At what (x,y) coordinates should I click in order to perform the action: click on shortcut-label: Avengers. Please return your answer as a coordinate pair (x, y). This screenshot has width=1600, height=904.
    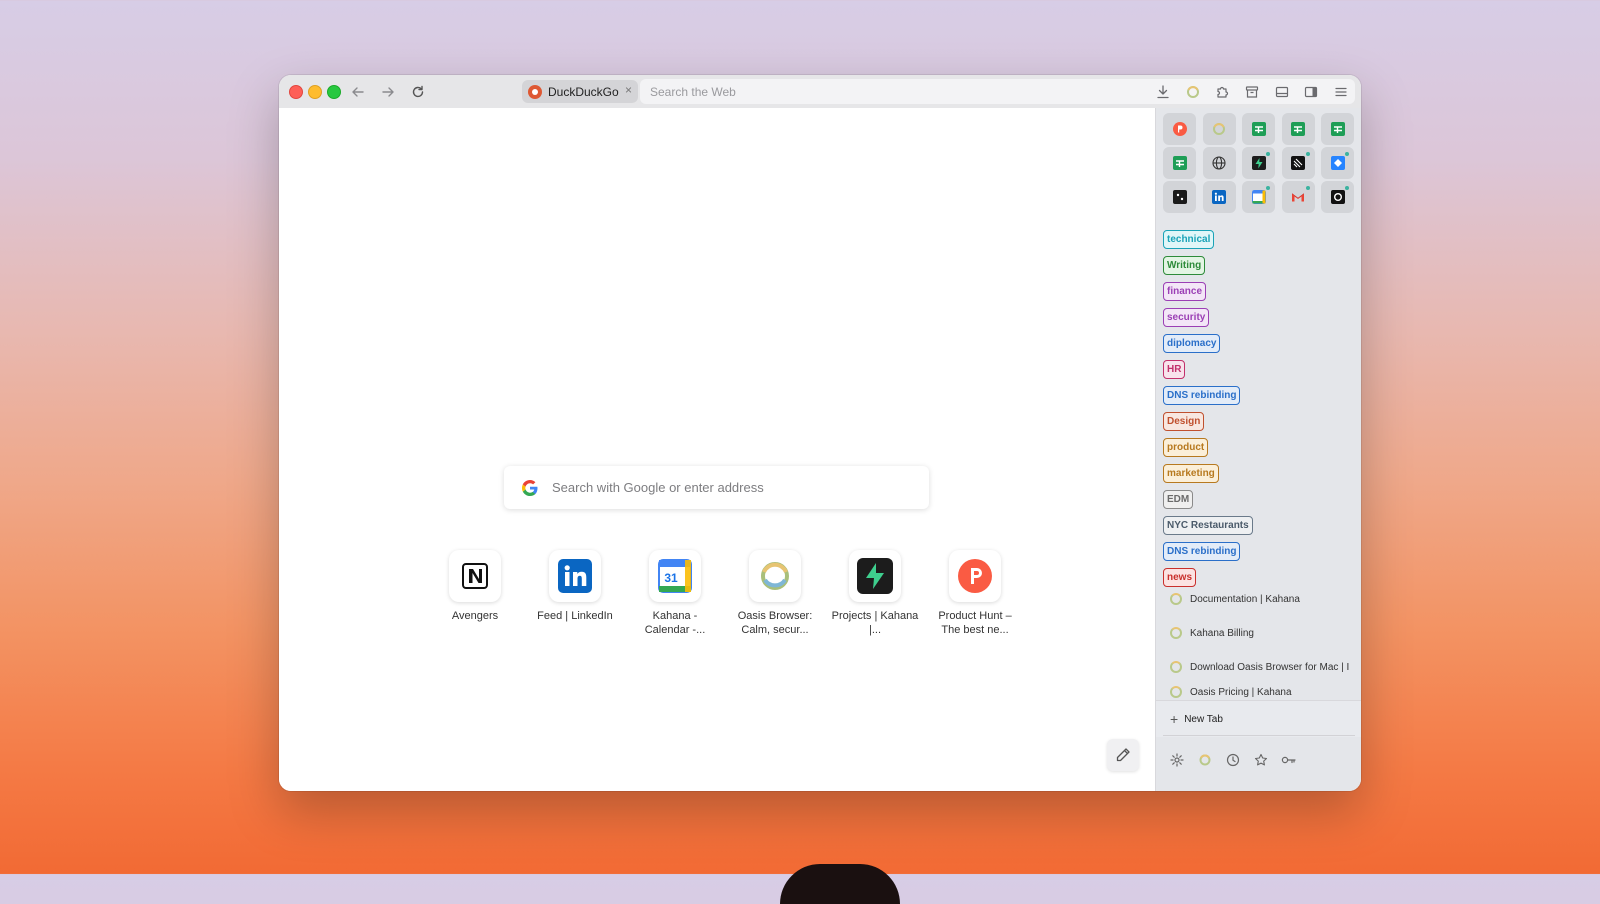
    Looking at the image, I should click on (475, 616).